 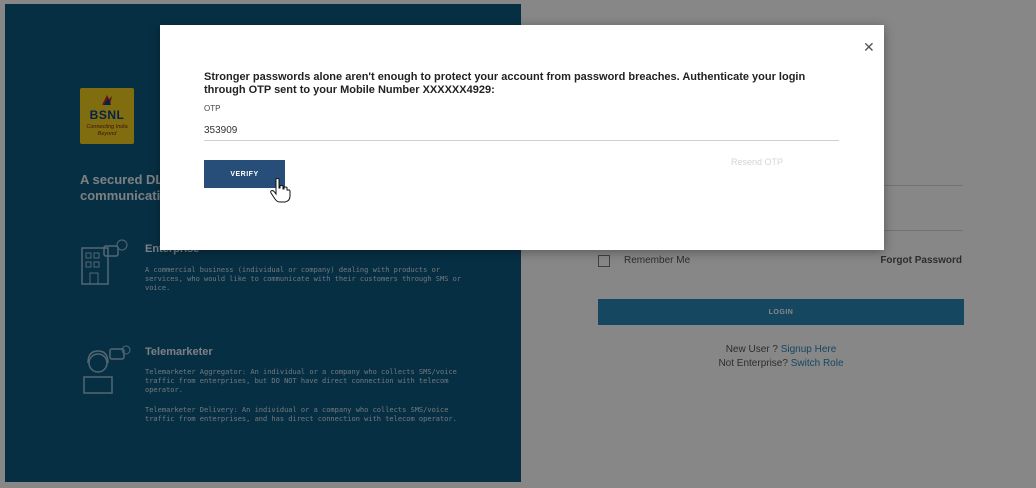 I want to click on otp-label: OTP, so click(x=212, y=108).